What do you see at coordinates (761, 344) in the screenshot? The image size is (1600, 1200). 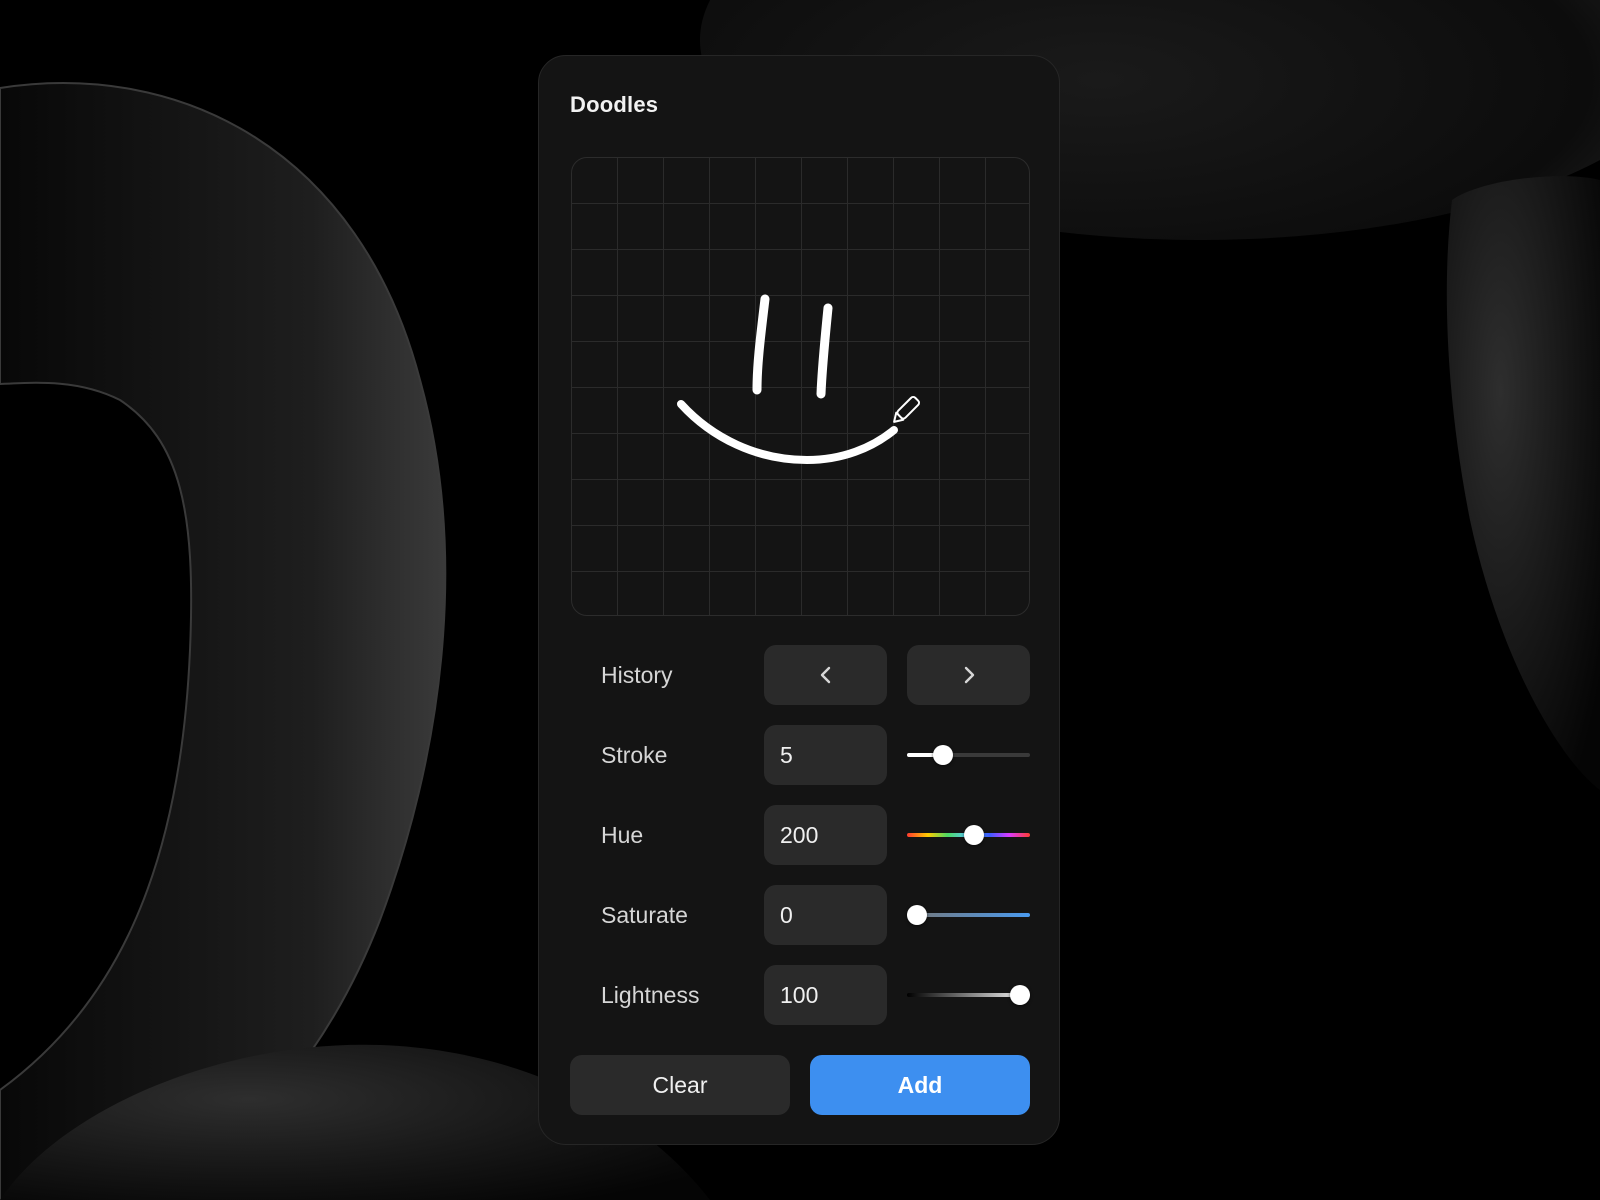 I see `doodle-stroke-left-eye` at bounding box center [761, 344].